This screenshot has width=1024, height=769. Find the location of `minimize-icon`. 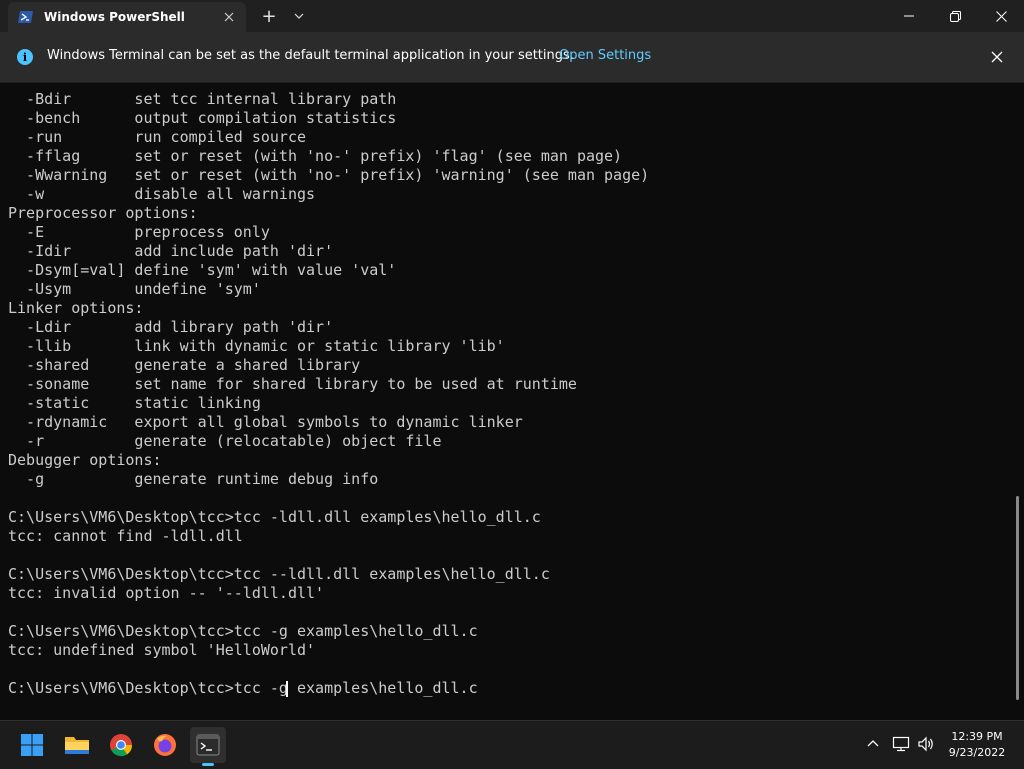

minimize-icon is located at coordinates (909, 16).